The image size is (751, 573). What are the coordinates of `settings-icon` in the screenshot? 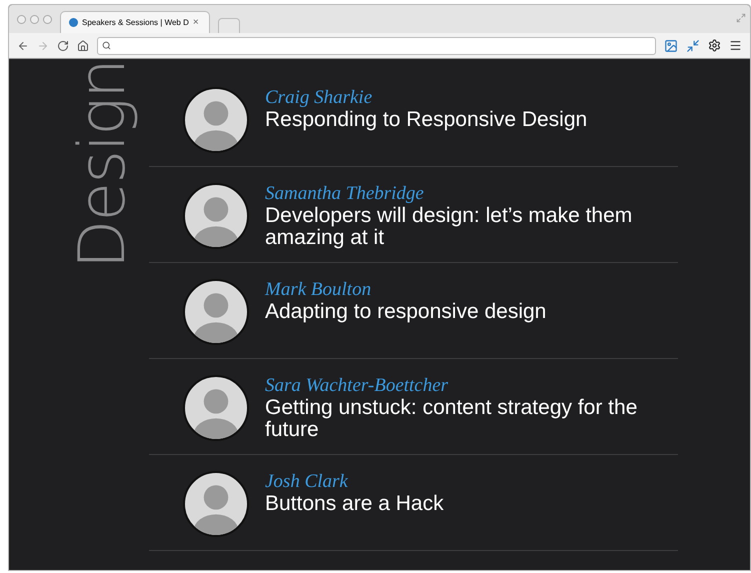 It's located at (714, 45).